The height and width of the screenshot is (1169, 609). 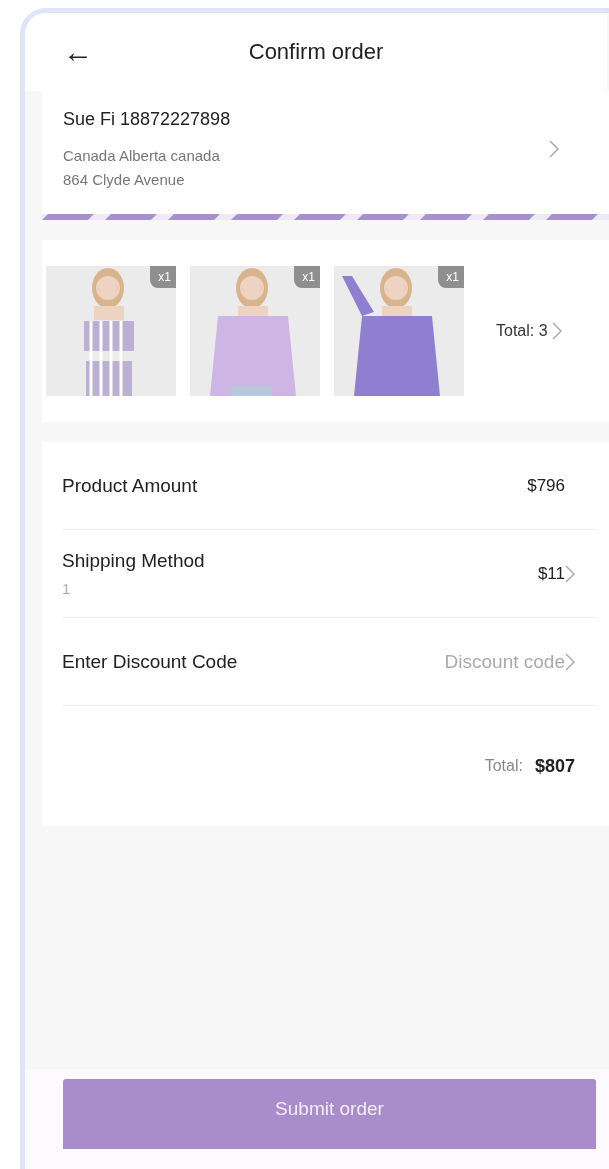 What do you see at coordinates (67, 588) in the screenshot?
I see `row-subtext: 1` at bounding box center [67, 588].